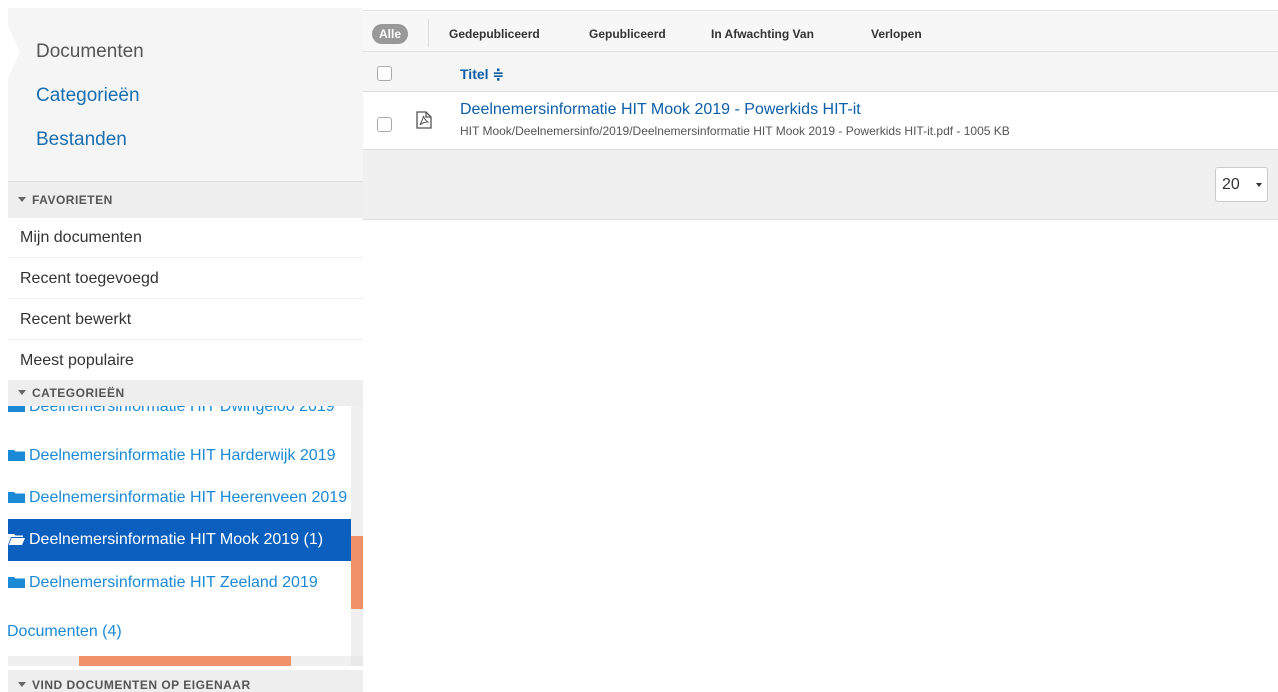  What do you see at coordinates (88, 96) in the screenshot?
I see `nav-categorieen: Categorieën` at bounding box center [88, 96].